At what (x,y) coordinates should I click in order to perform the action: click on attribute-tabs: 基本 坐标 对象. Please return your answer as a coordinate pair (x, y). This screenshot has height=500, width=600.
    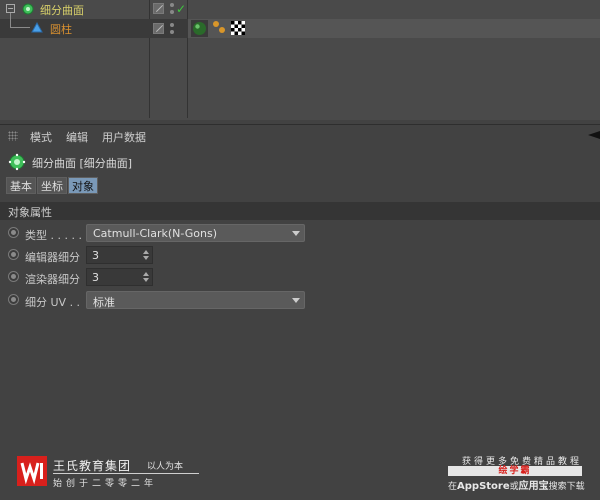
    Looking at the image, I should click on (52, 185).